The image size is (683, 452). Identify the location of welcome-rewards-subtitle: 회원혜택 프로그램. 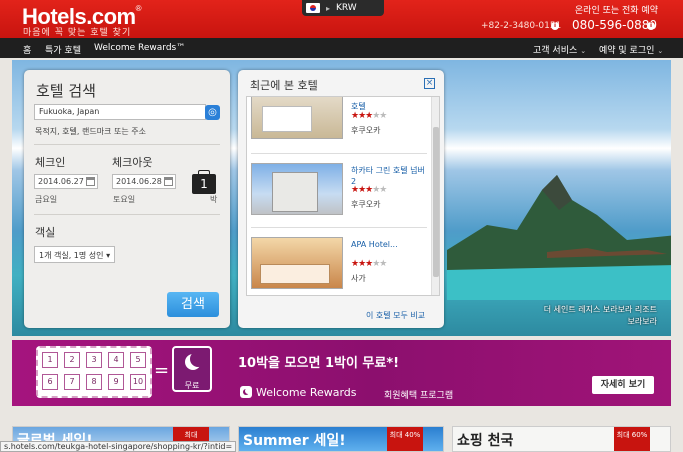
(419, 396).